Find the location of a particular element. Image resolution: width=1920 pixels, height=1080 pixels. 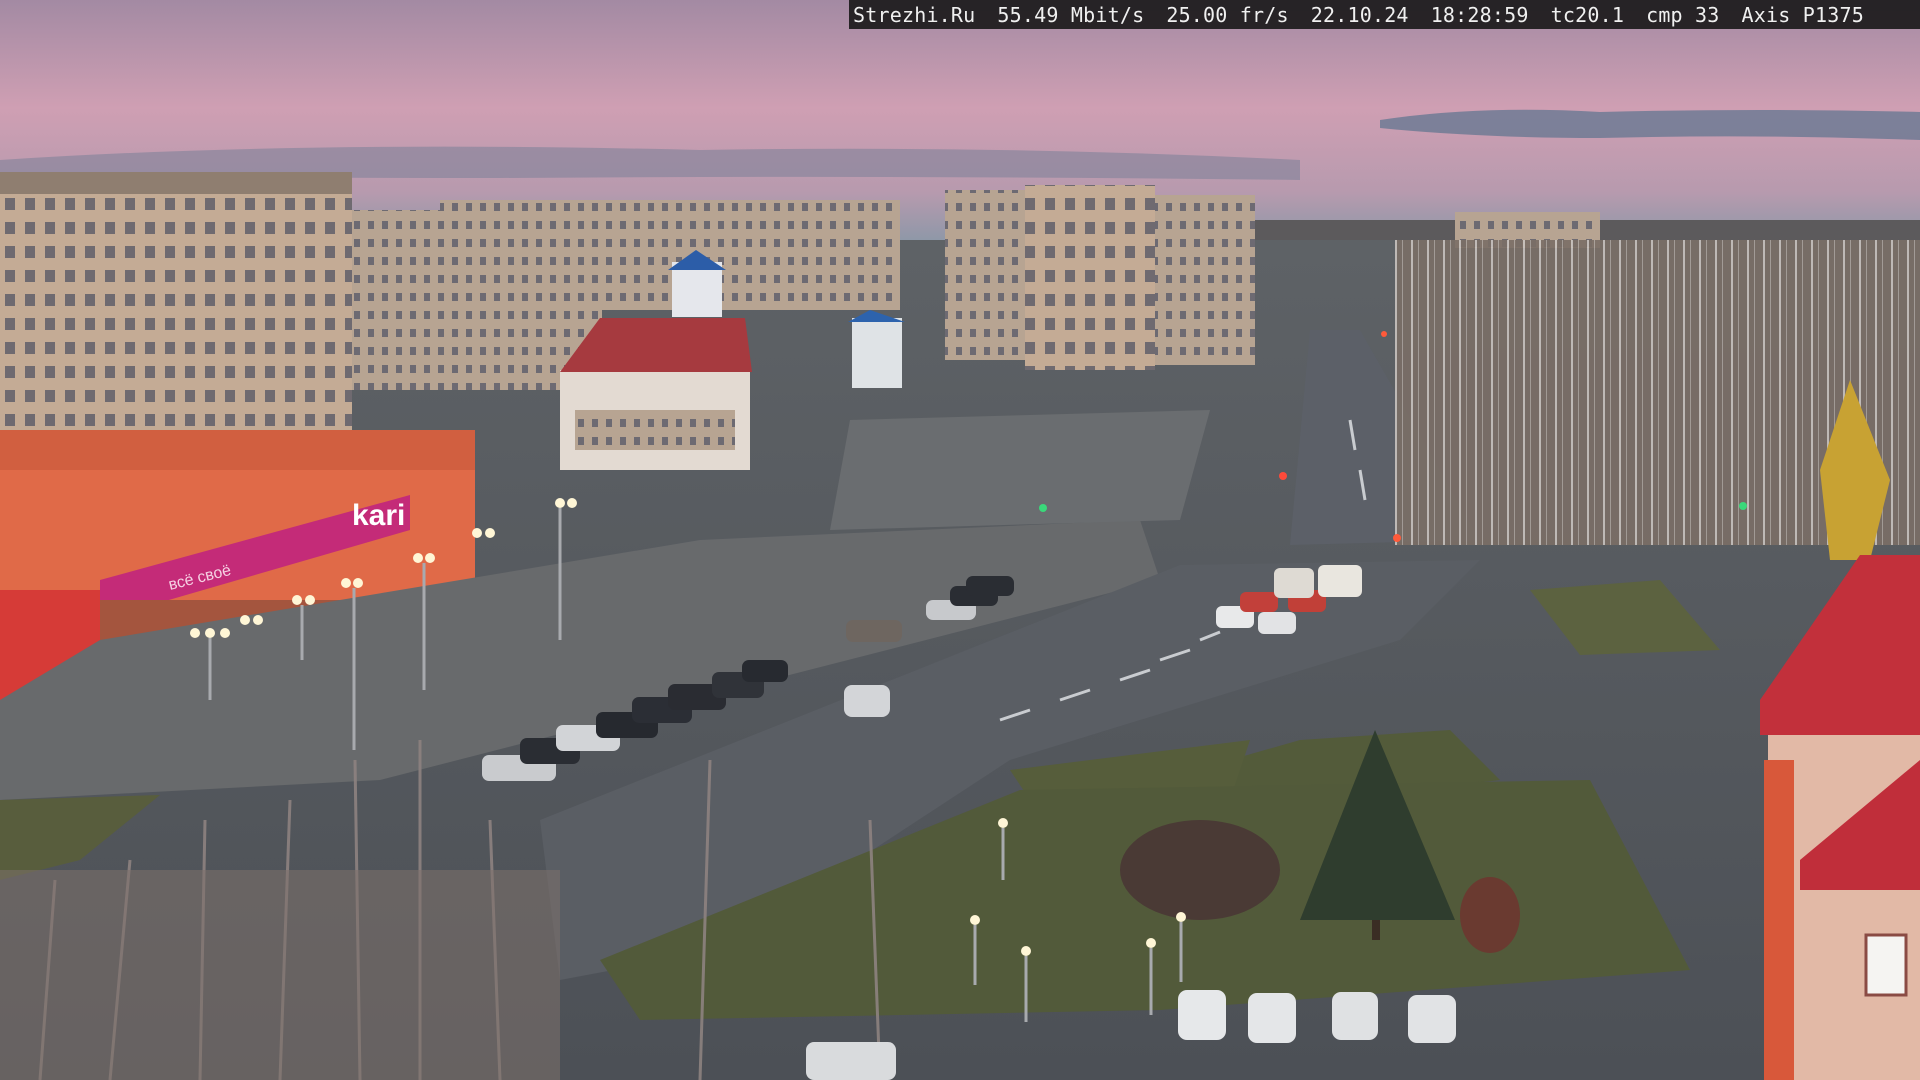

tree-trunk is located at coordinates (1376, 930).